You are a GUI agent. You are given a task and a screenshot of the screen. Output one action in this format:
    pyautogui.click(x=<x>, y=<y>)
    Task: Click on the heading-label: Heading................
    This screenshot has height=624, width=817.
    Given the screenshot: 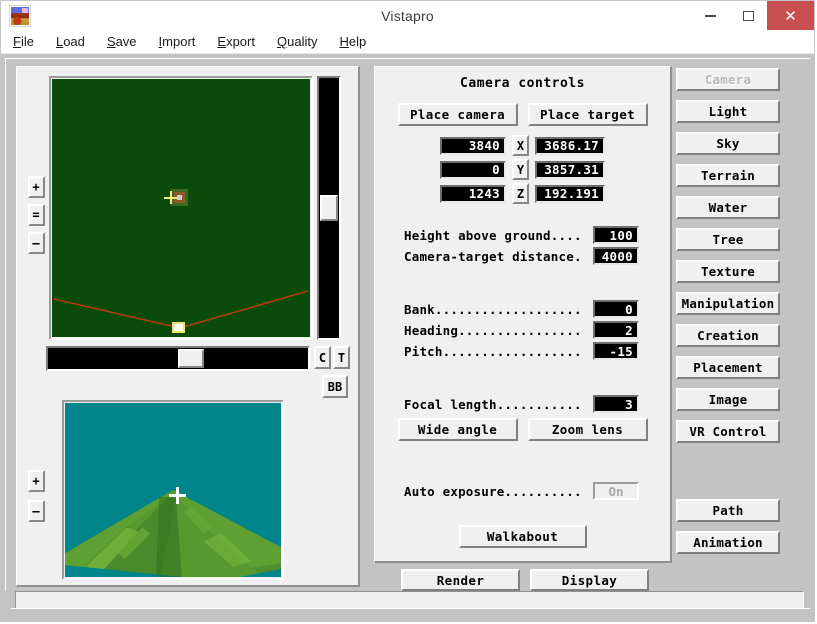 What is the action you would take?
    pyautogui.click(x=493, y=330)
    